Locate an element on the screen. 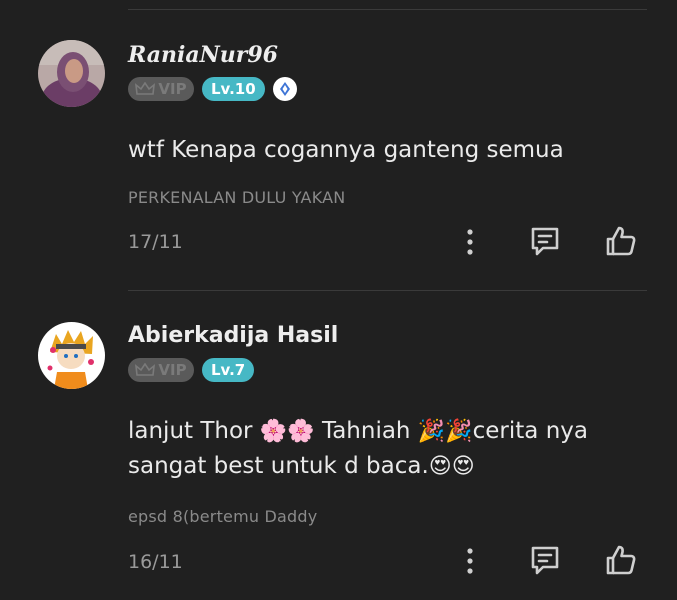 The width and height of the screenshot is (677, 600). badge-row: VIP Lv.10 is located at coordinates (212, 89).